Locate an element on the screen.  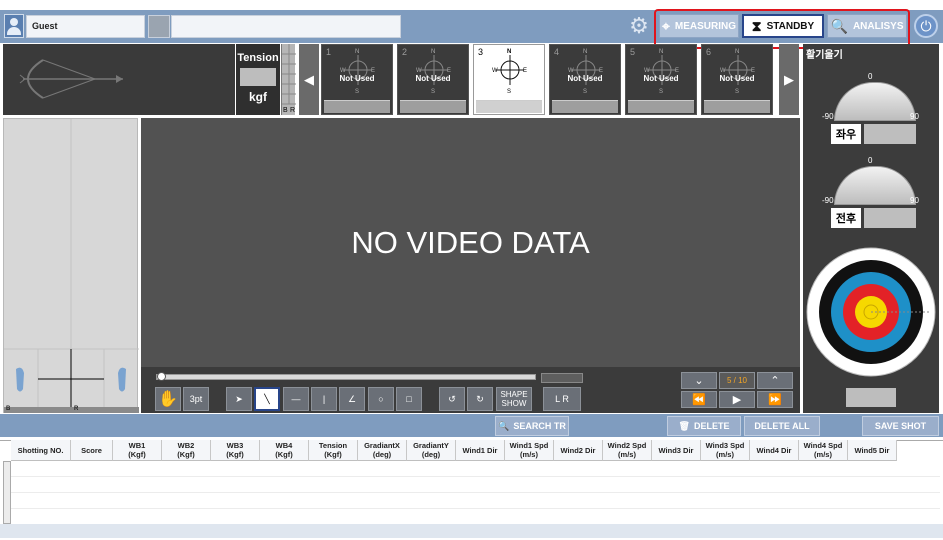
double-chevron-down-icon: ⌄ is located at coordinates (699, 381).